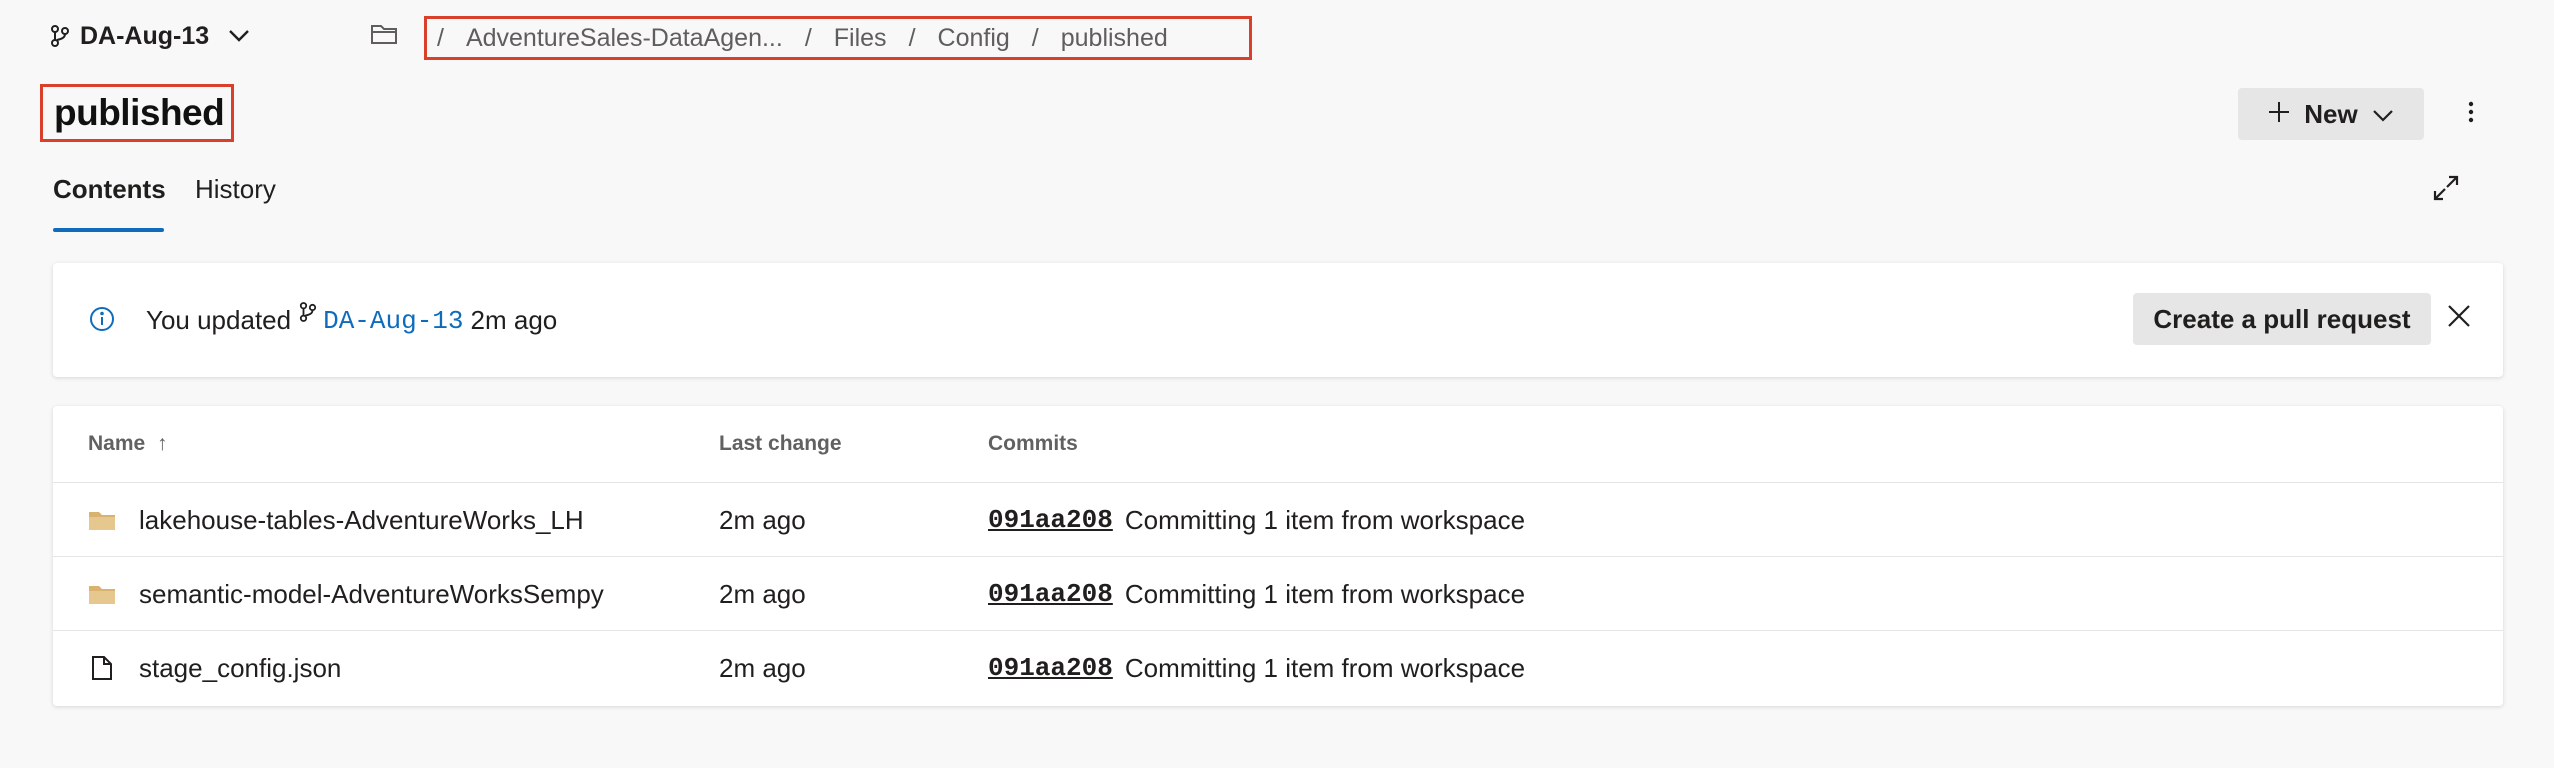 The image size is (2554, 768). Describe the element at coordinates (109, 189) in the screenshot. I see `tab-contents: Contents` at that location.